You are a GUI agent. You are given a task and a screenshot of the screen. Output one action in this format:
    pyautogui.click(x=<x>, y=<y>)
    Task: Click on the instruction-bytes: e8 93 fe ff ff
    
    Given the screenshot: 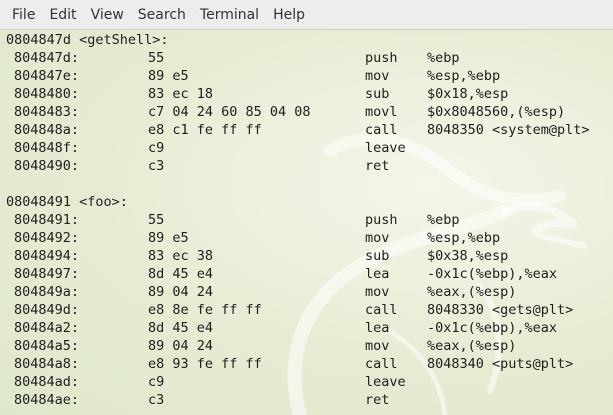 What is the action you would take?
    pyautogui.click(x=205, y=364)
    